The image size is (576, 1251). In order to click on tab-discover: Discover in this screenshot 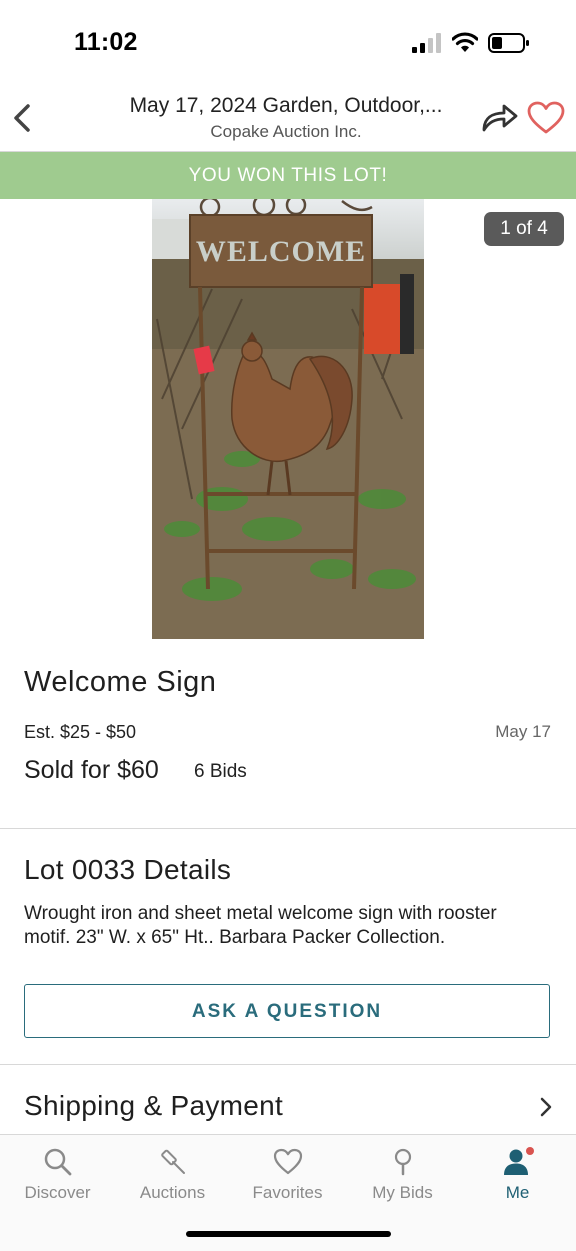, I will do `click(57, 1176)`.